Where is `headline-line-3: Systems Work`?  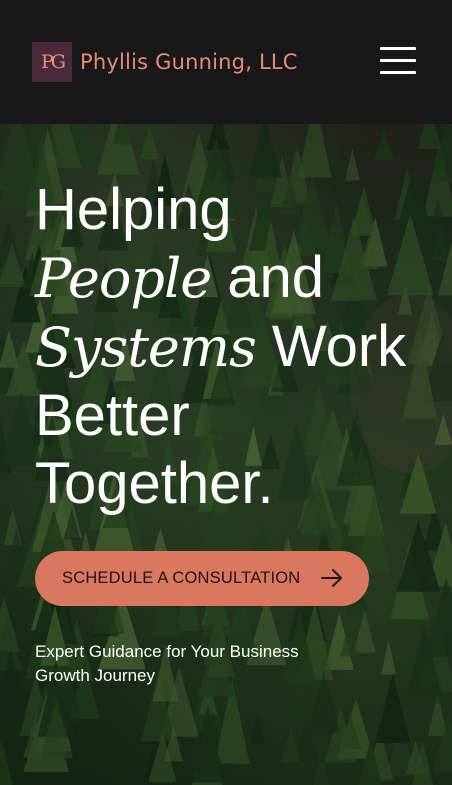 headline-line-3: Systems Work is located at coordinates (235, 347).